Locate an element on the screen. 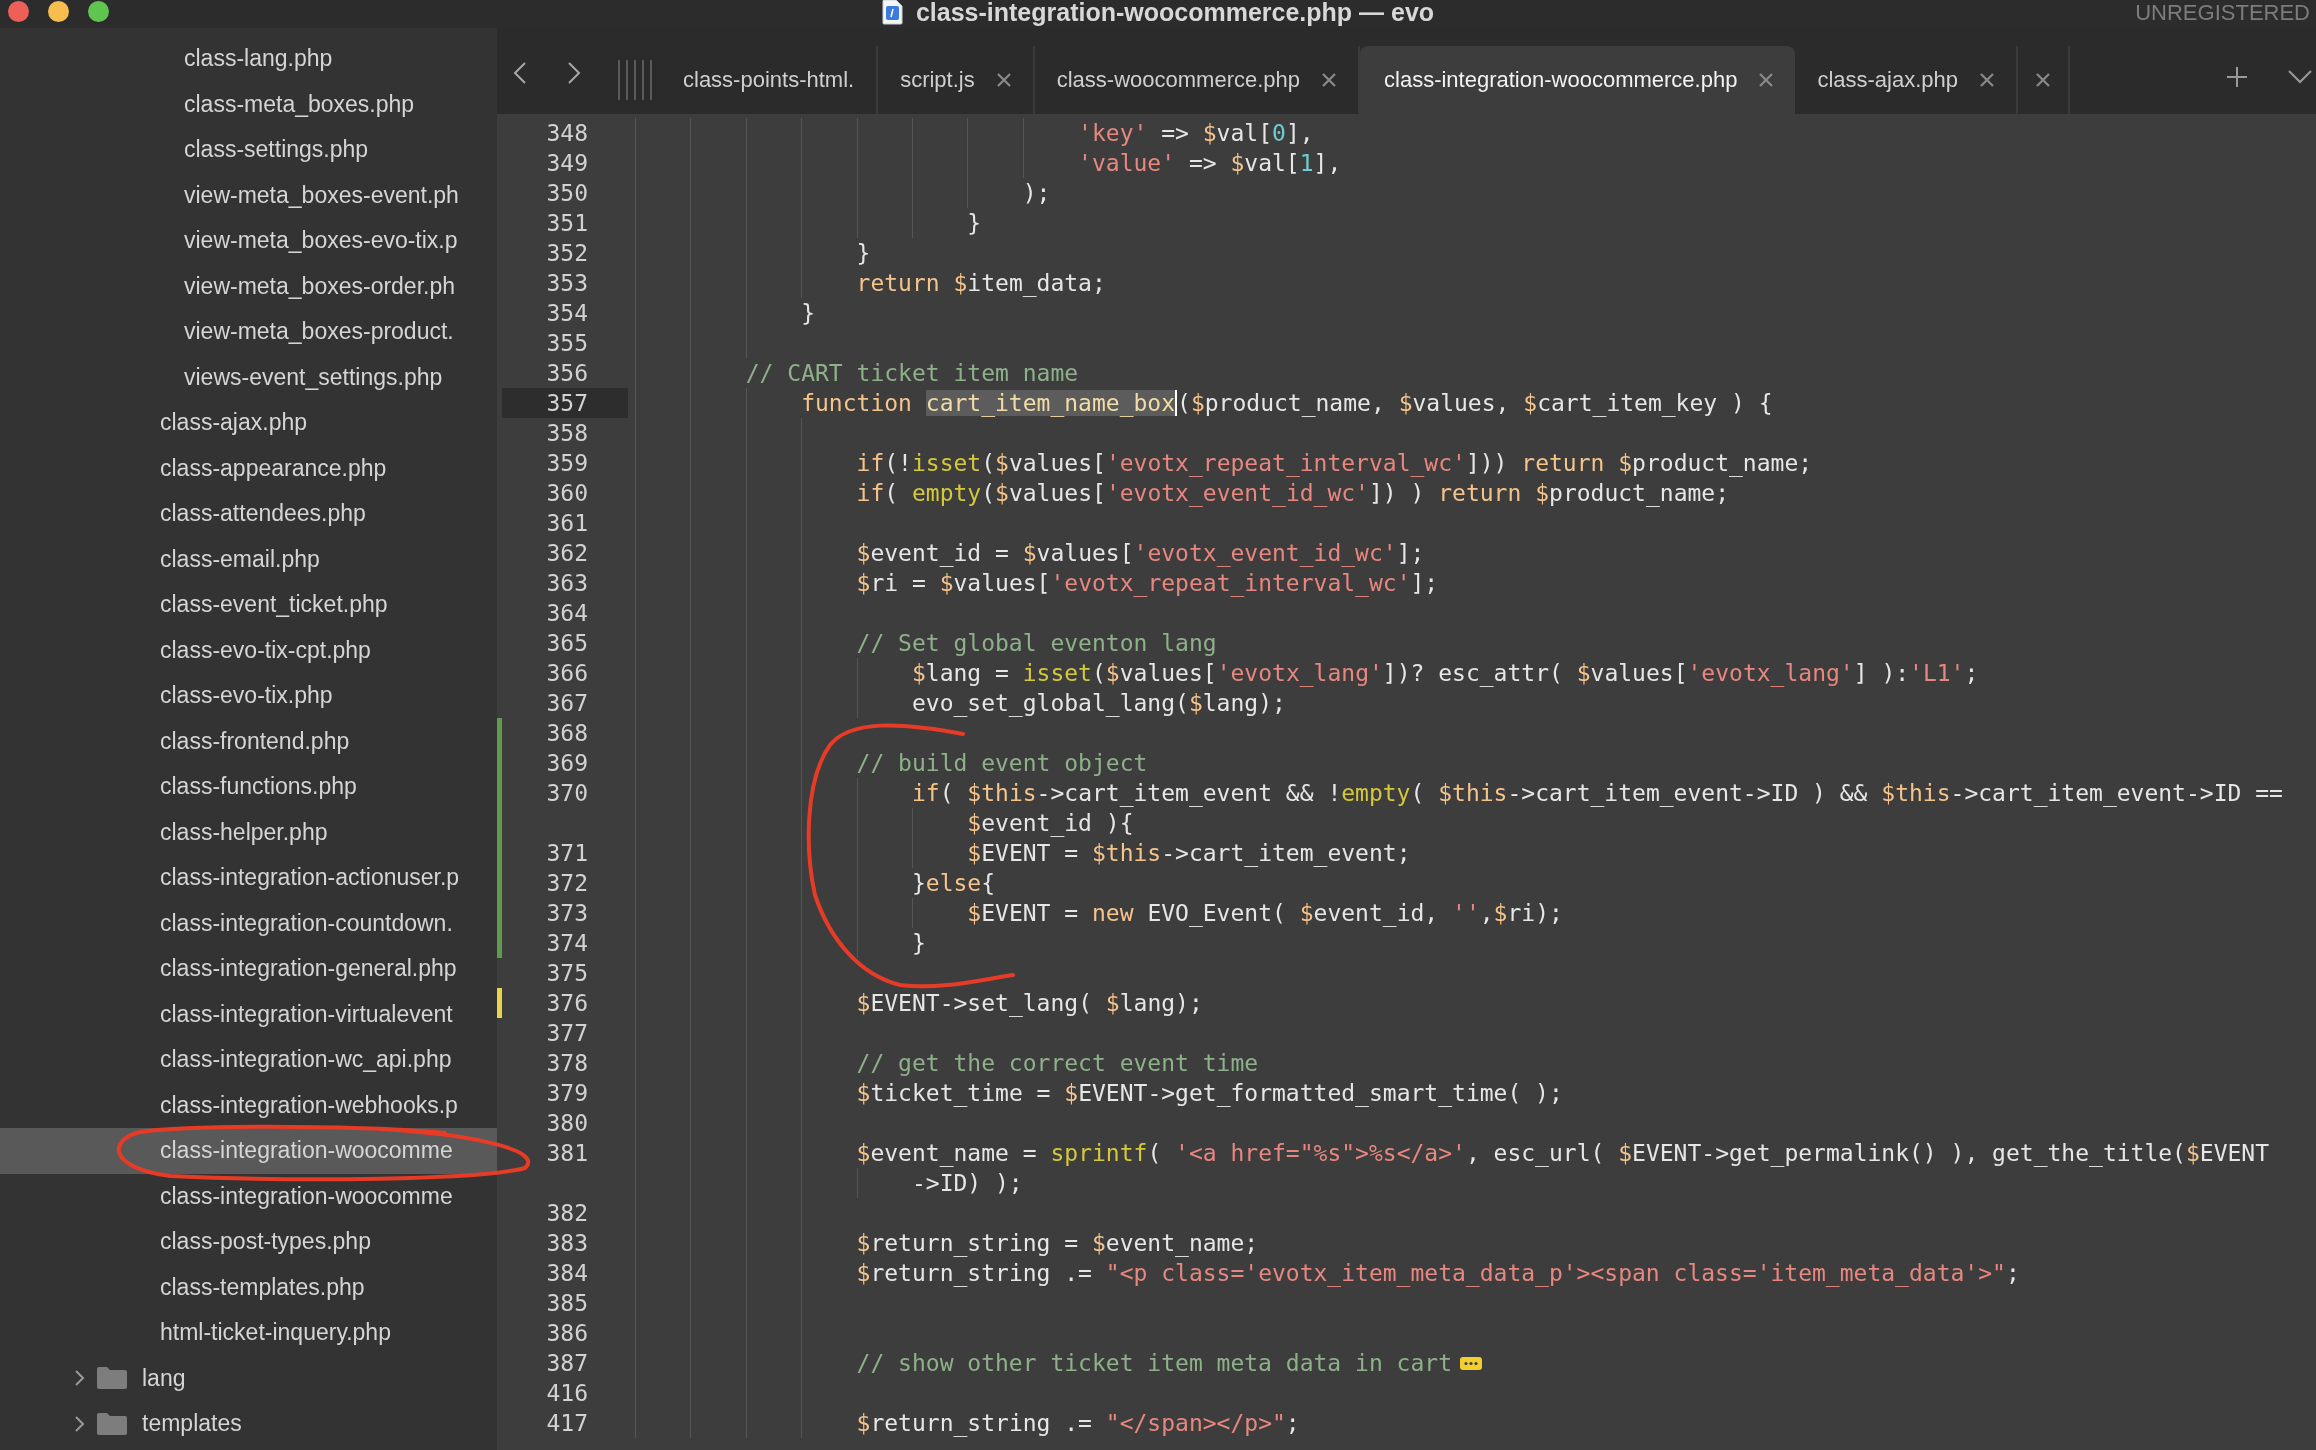  file-item: class-integration-general.php is located at coordinates (248, 969).